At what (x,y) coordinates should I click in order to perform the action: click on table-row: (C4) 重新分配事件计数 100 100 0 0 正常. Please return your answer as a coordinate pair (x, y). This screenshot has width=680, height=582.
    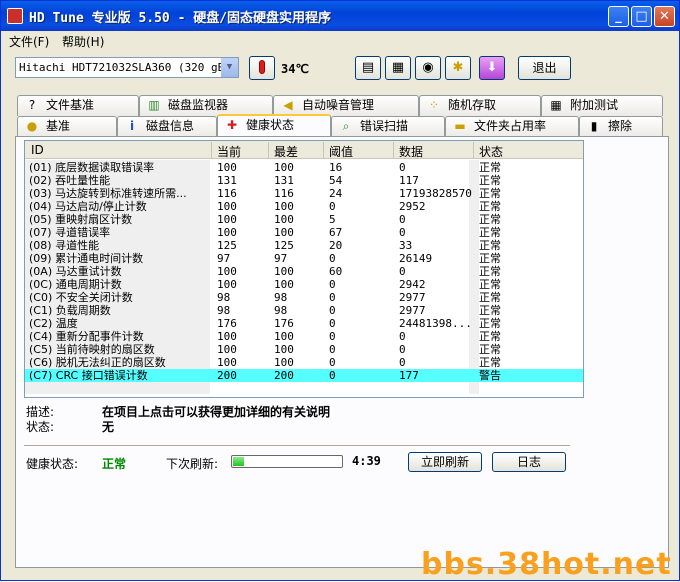
    Looking at the image, I should click on (304, 336).